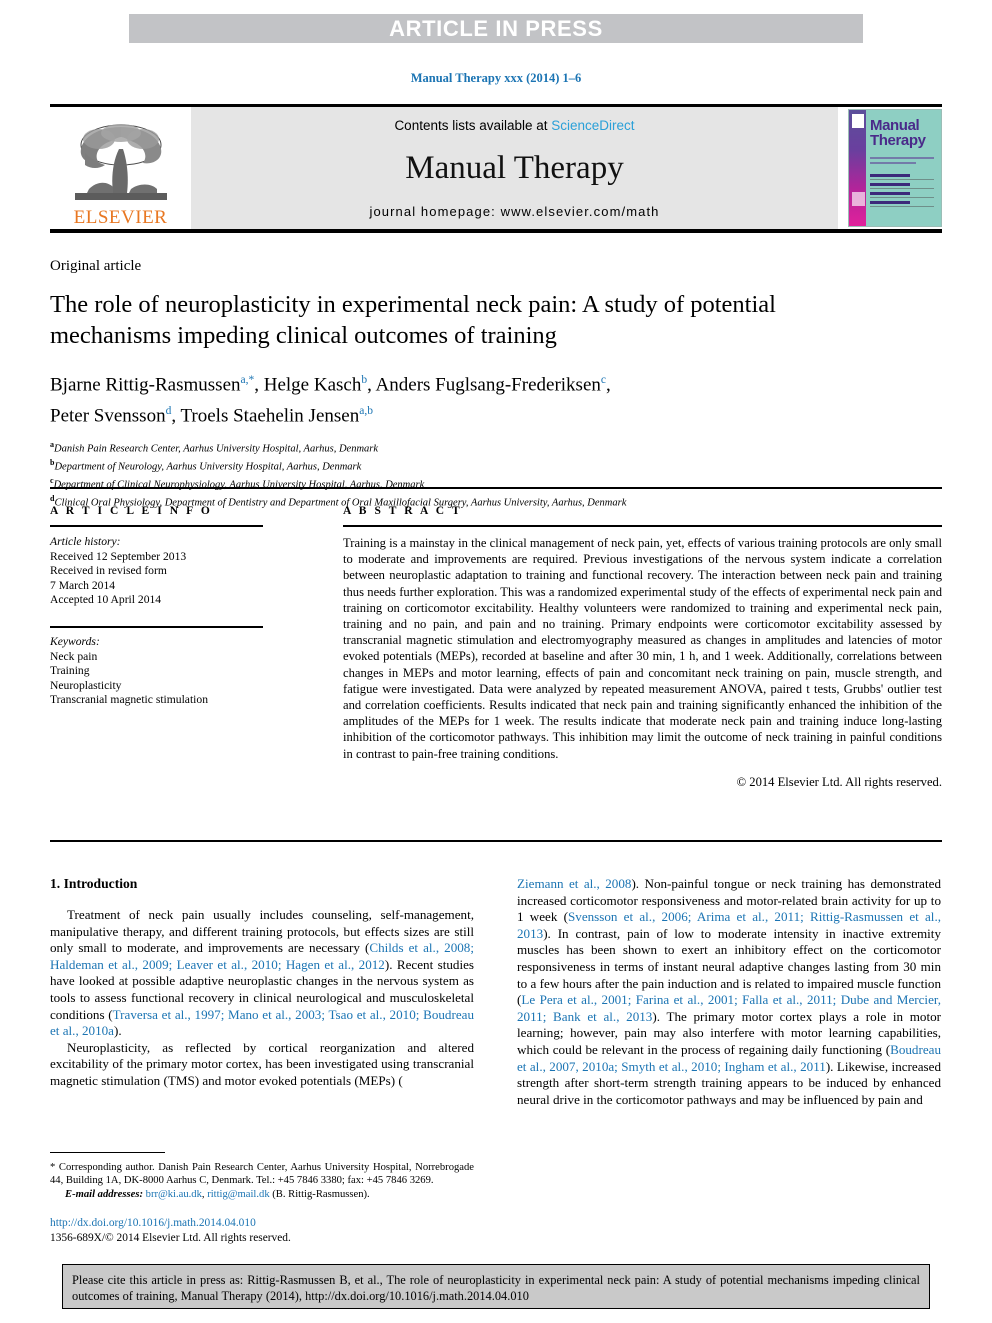  What do you see at coordinates (319, 1194) in the screenshot?
I see `email-attribution: (B. Rittig-Rasmussen).` at bounding box center [319, 1194].